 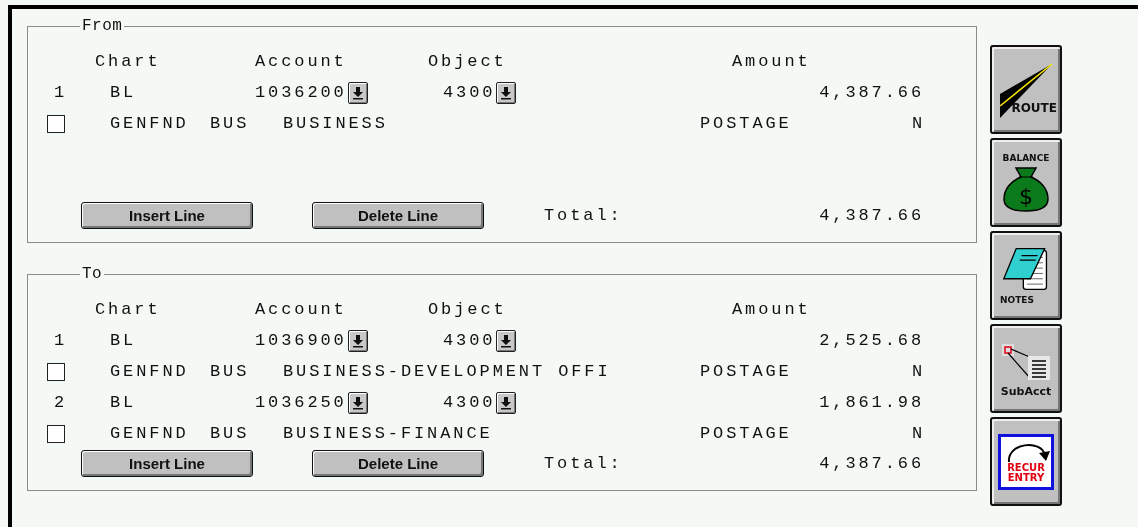 What do you see at coordinates (1026, 368) in the screenshot?
I see `sub-account-button: SubAcct` at bounding box center [1026, 368].